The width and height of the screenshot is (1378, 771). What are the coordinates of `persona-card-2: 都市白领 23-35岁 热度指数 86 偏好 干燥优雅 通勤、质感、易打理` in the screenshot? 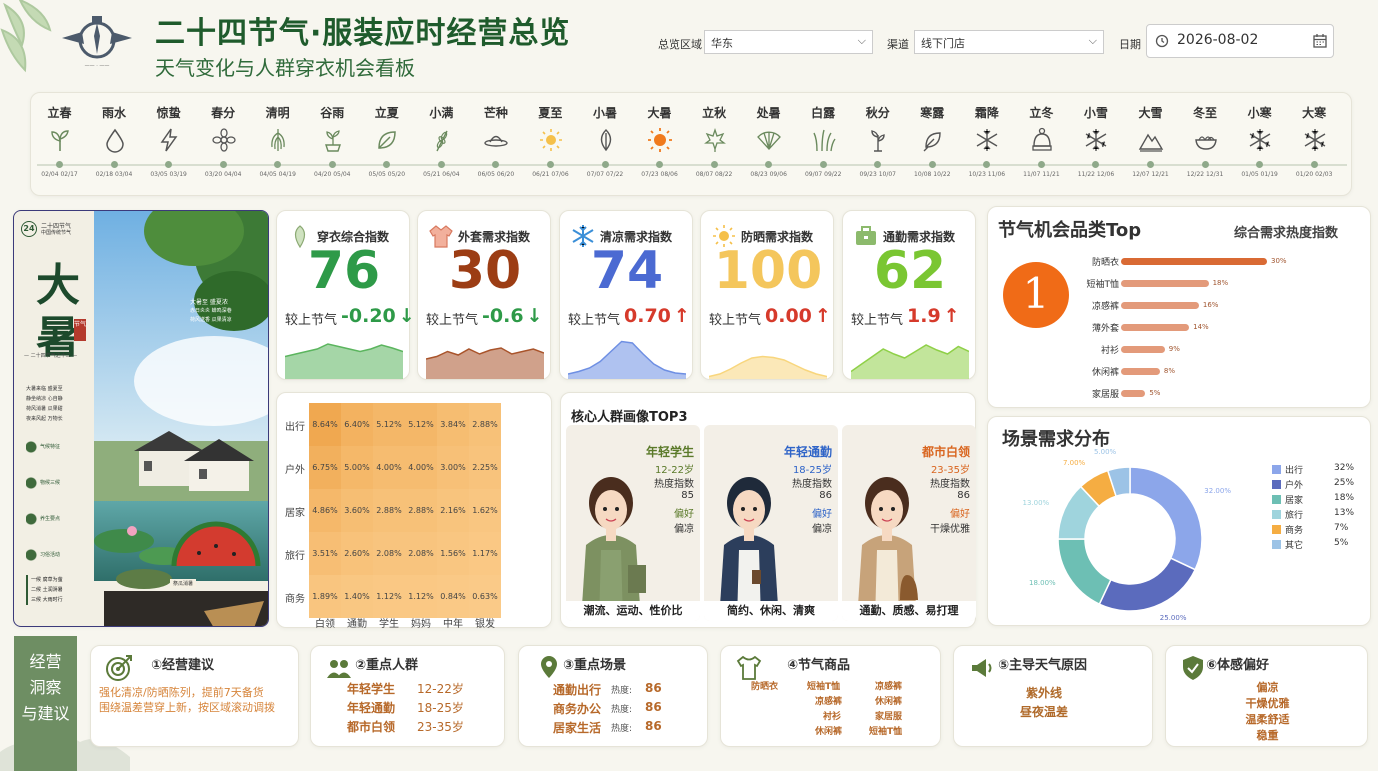 It's located at (909, 523).